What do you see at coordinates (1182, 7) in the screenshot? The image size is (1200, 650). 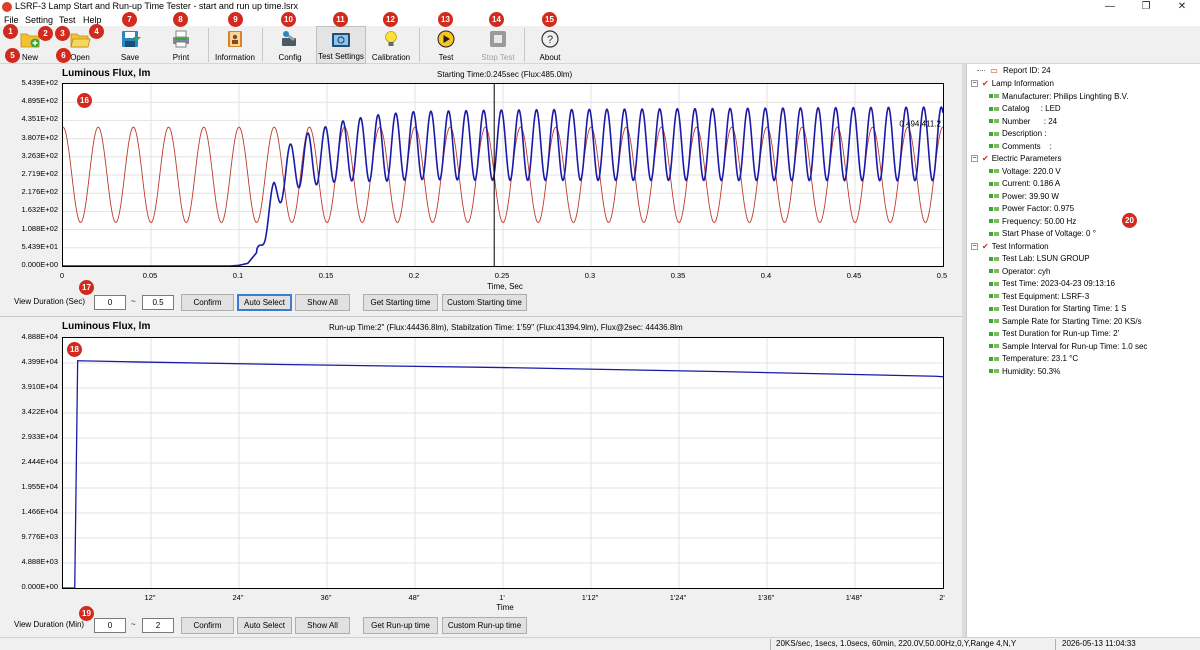 I see `close-button: ✕` at bounding box center [1182, 7].